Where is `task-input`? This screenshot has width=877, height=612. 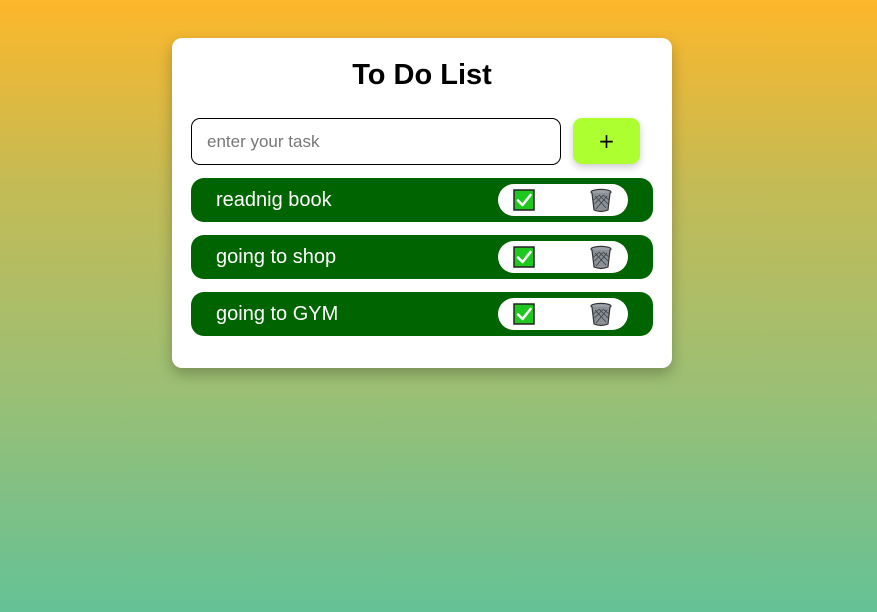
task-input is located at coordinates (376, 141).